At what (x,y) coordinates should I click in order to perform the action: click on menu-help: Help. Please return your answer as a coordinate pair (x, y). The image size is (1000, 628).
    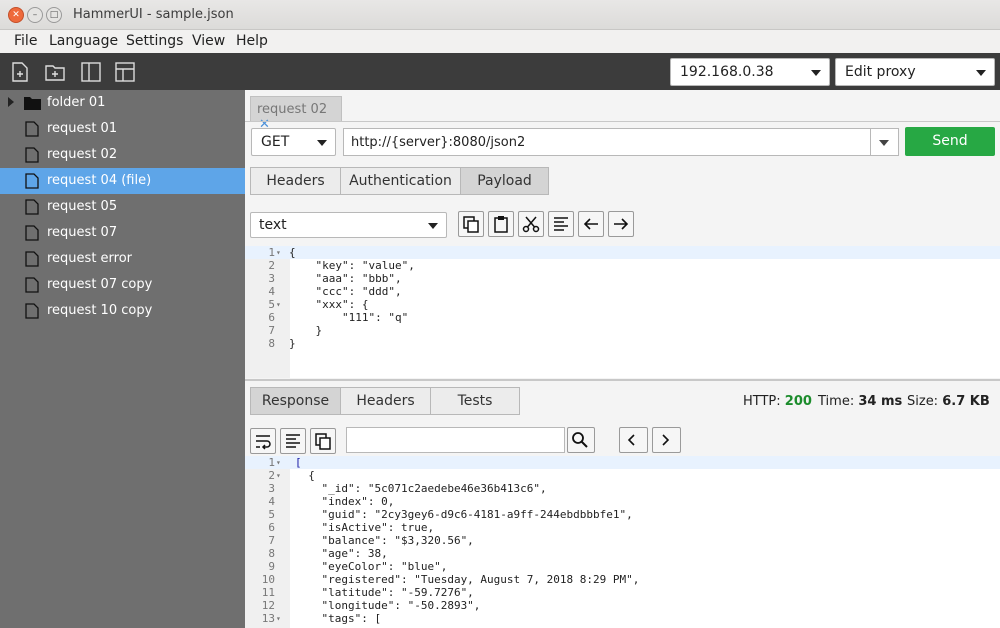
    Looking at the image, I should click on (252, 41).